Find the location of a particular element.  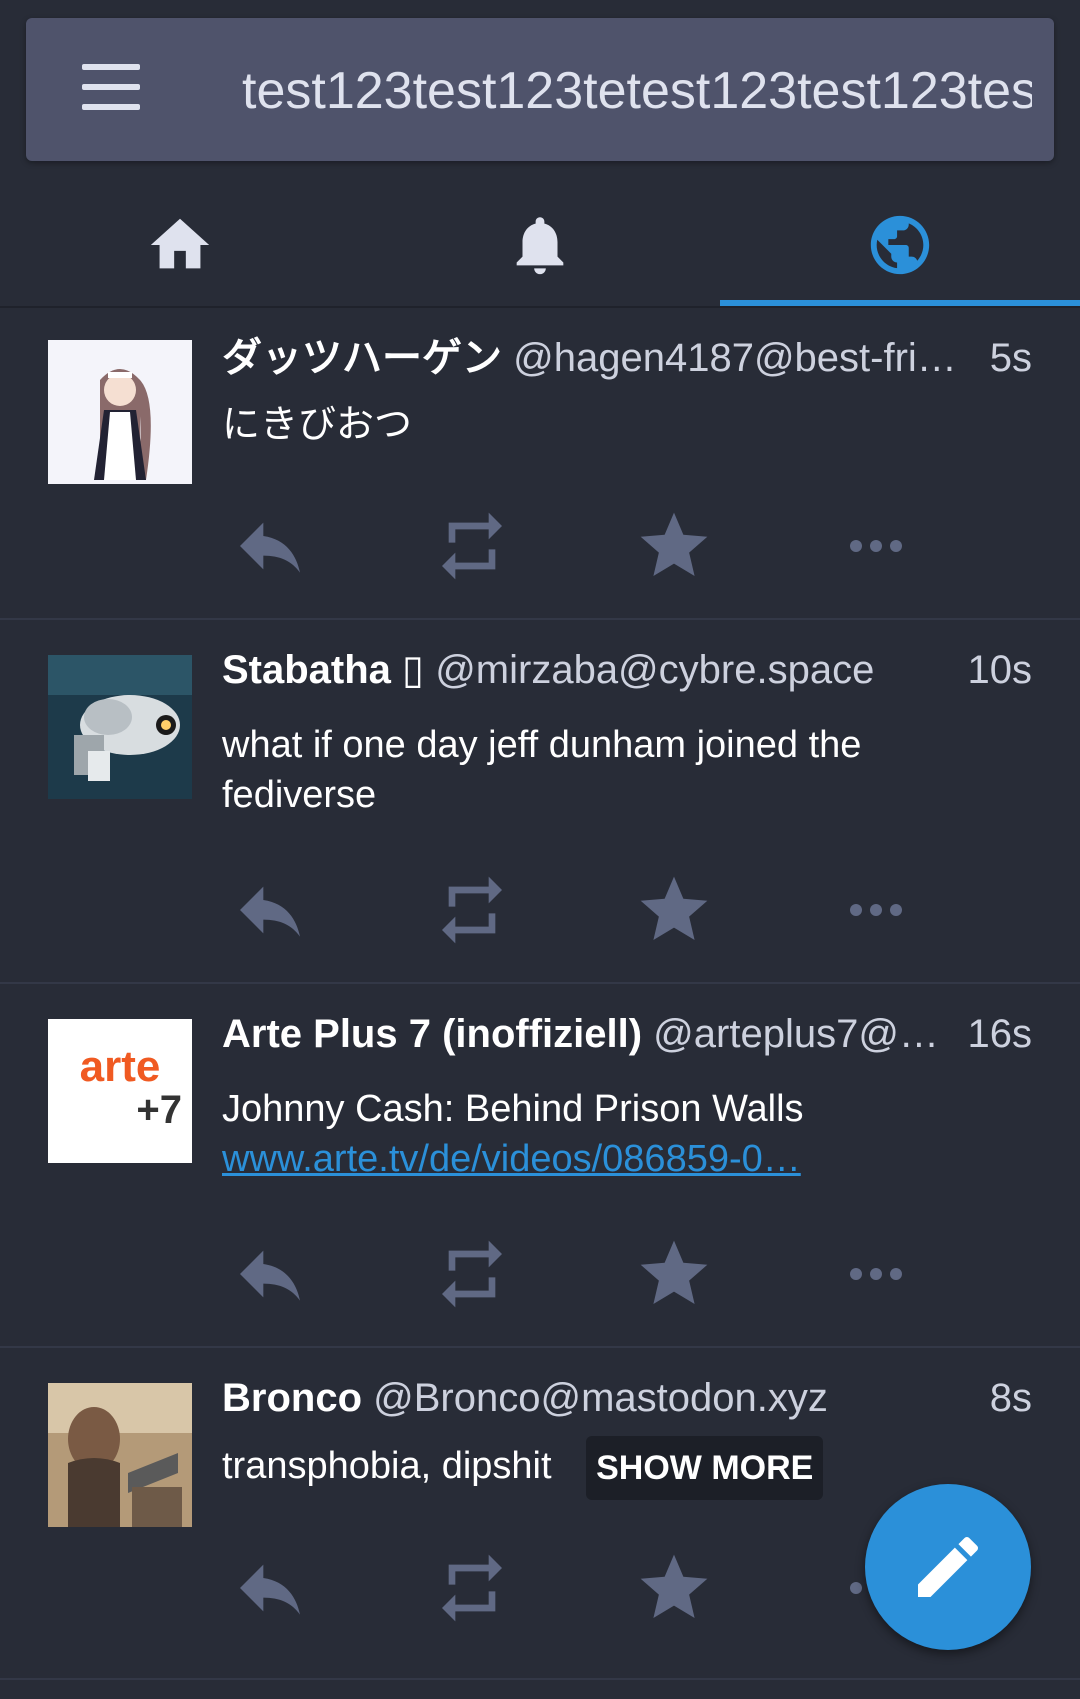

robot-avatar is located at coordinates (120, 727).